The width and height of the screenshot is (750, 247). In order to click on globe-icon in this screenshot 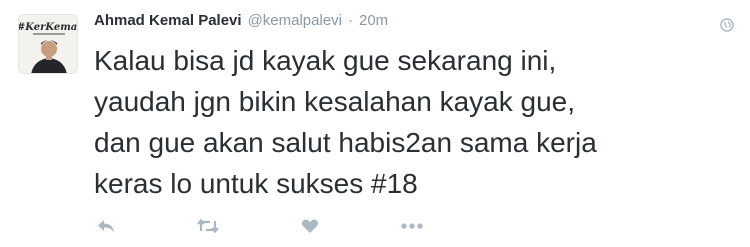, I will do `click(727, 25)`.